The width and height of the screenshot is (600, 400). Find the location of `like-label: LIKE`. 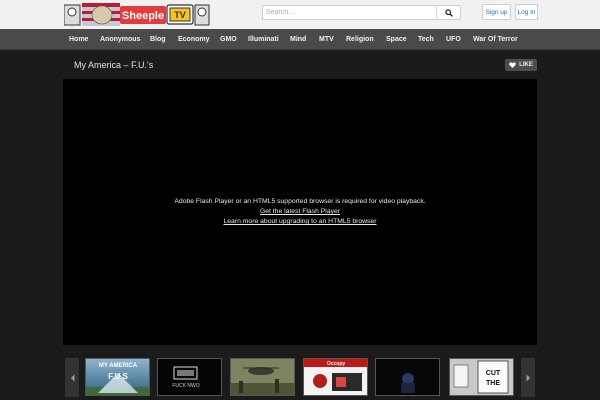

like-label: LIKE is located at coordinates (526, 65).